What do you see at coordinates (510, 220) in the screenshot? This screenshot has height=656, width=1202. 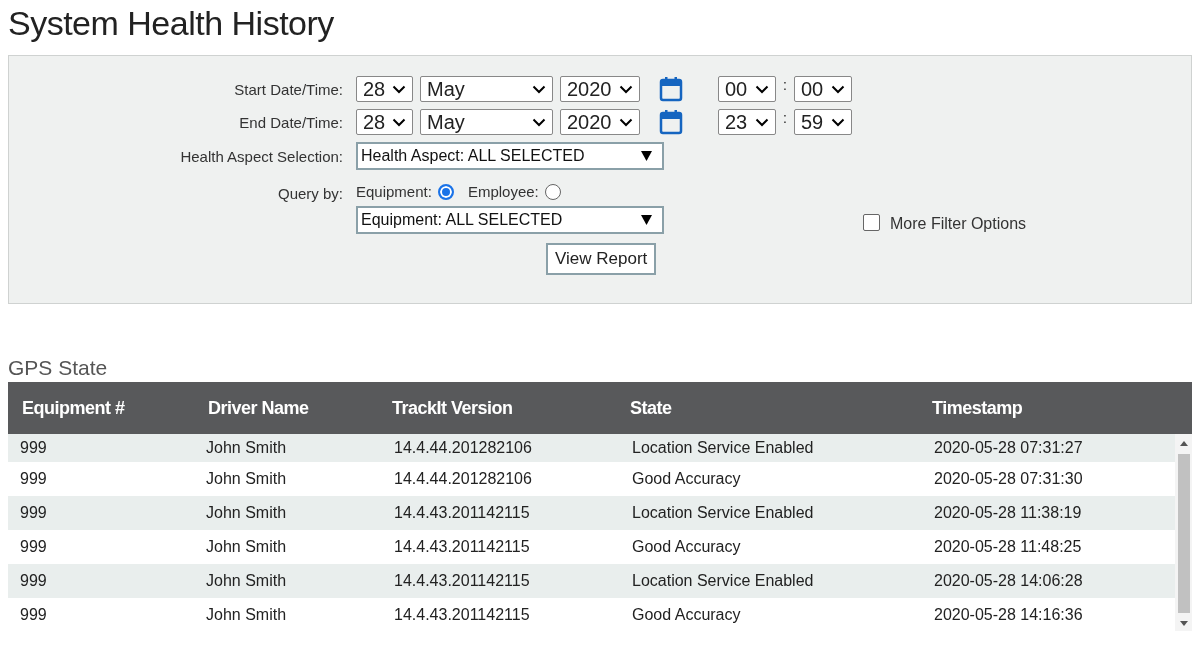 I see `equipment-dropdown: Equipment: ALL SELECTED` at bounding box center [510, 220].